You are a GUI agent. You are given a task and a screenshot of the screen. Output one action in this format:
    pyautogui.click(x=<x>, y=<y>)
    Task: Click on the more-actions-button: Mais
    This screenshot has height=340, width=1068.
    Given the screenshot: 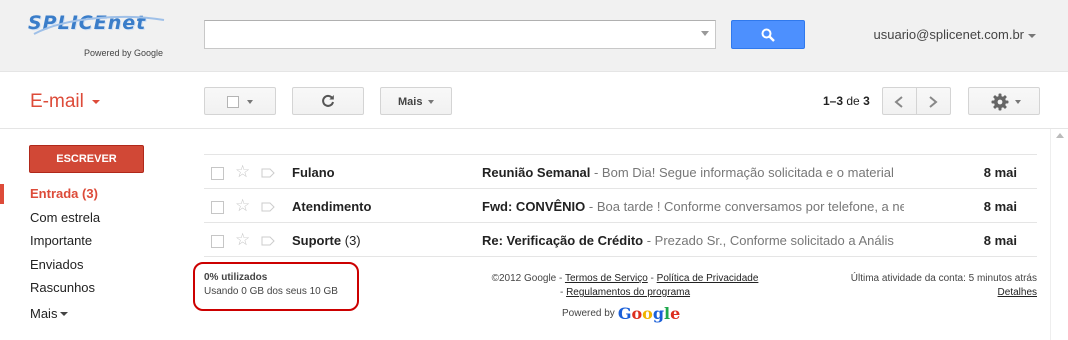 What is the action you would take?
    pyautogui.click(x=416, y=101)
    